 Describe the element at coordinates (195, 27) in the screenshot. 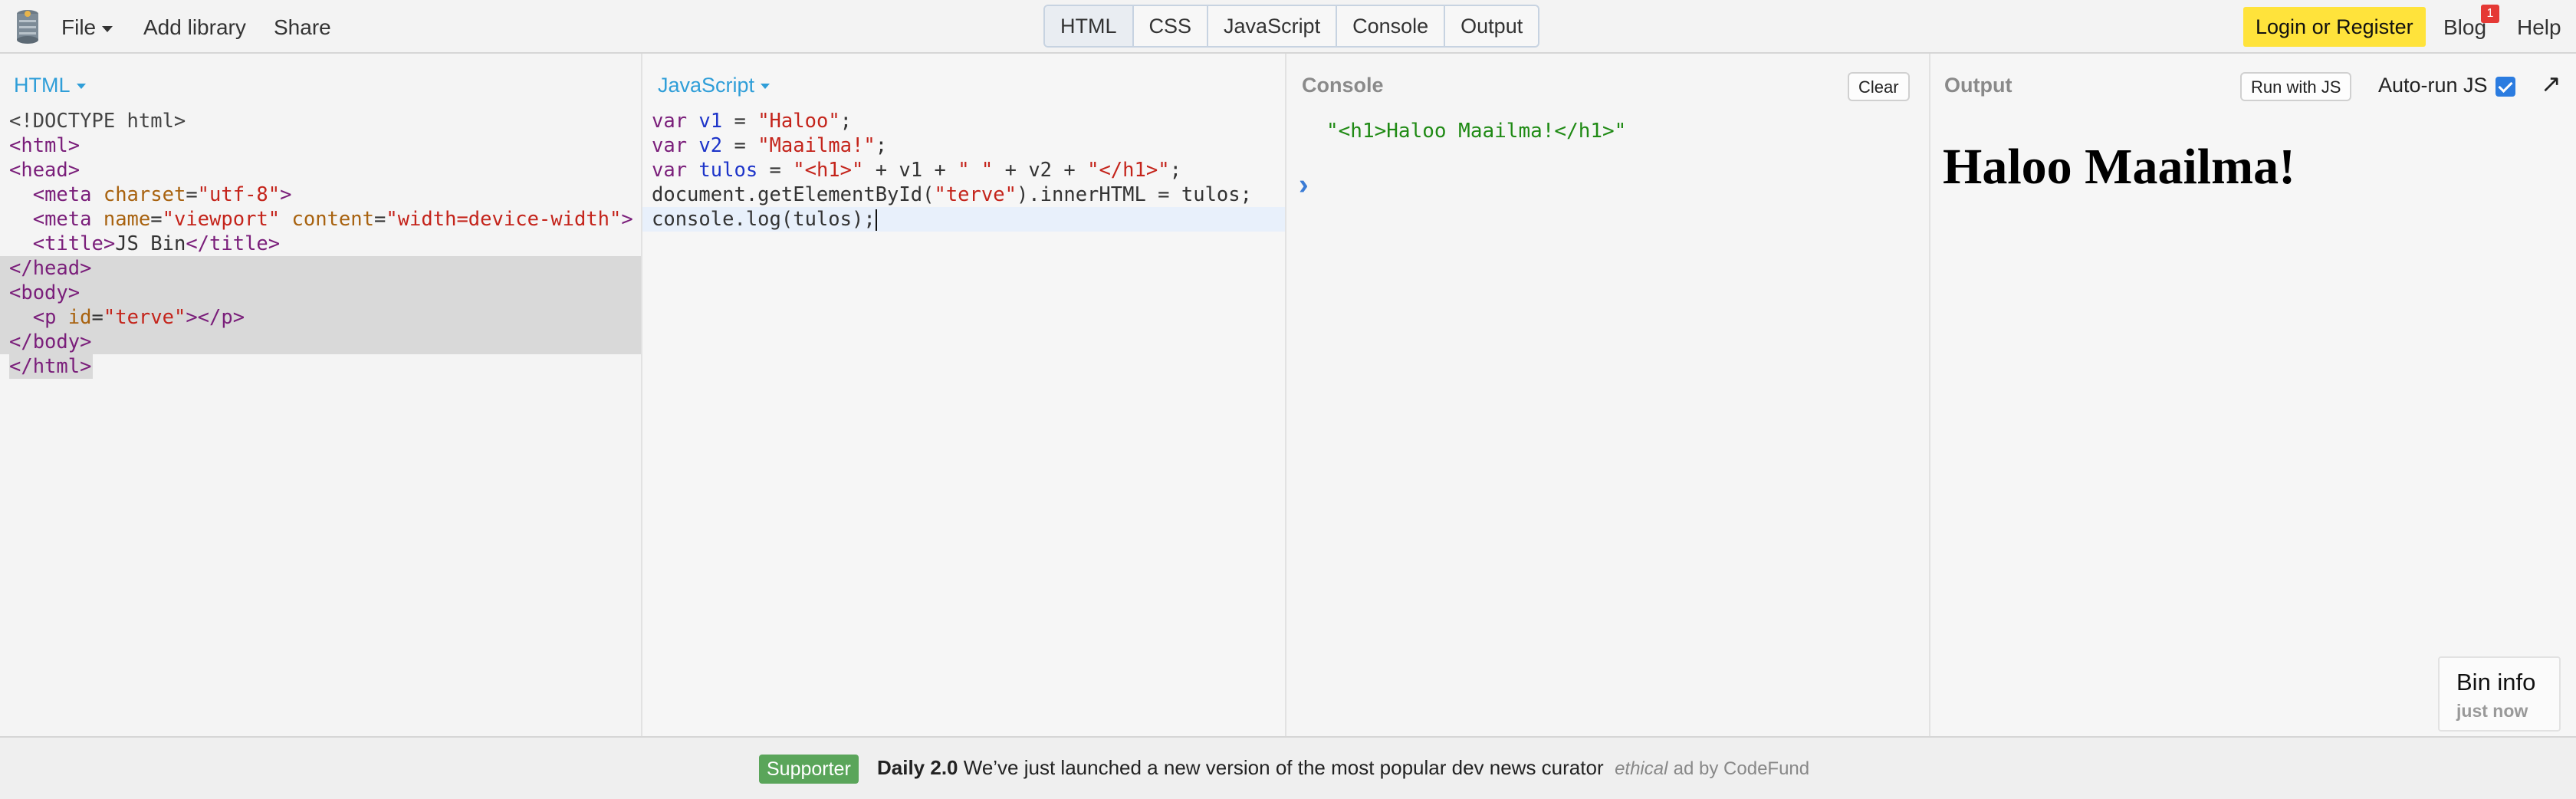

I see `add-library-menu: Add library` at that location.